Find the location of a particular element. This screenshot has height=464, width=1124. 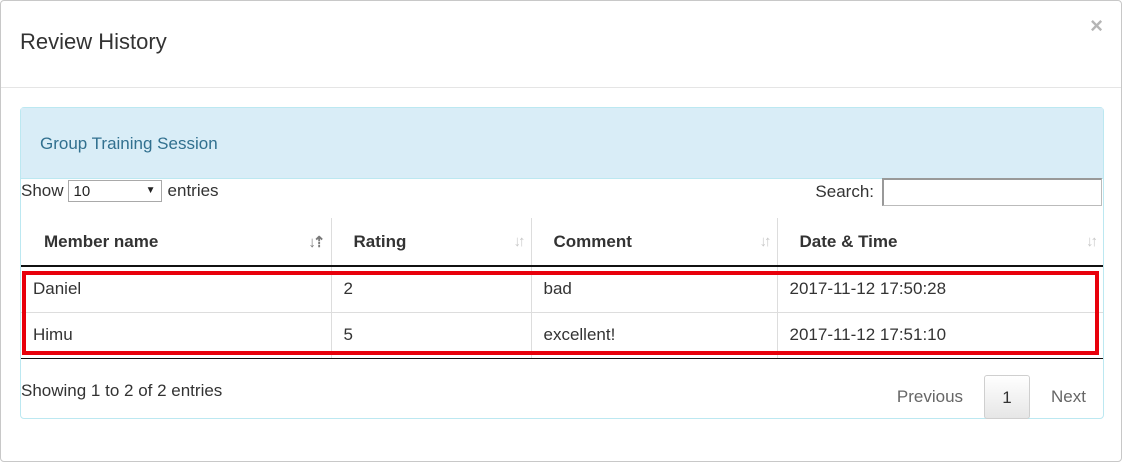

entries-label: entries is located at coordinates (193, 190).